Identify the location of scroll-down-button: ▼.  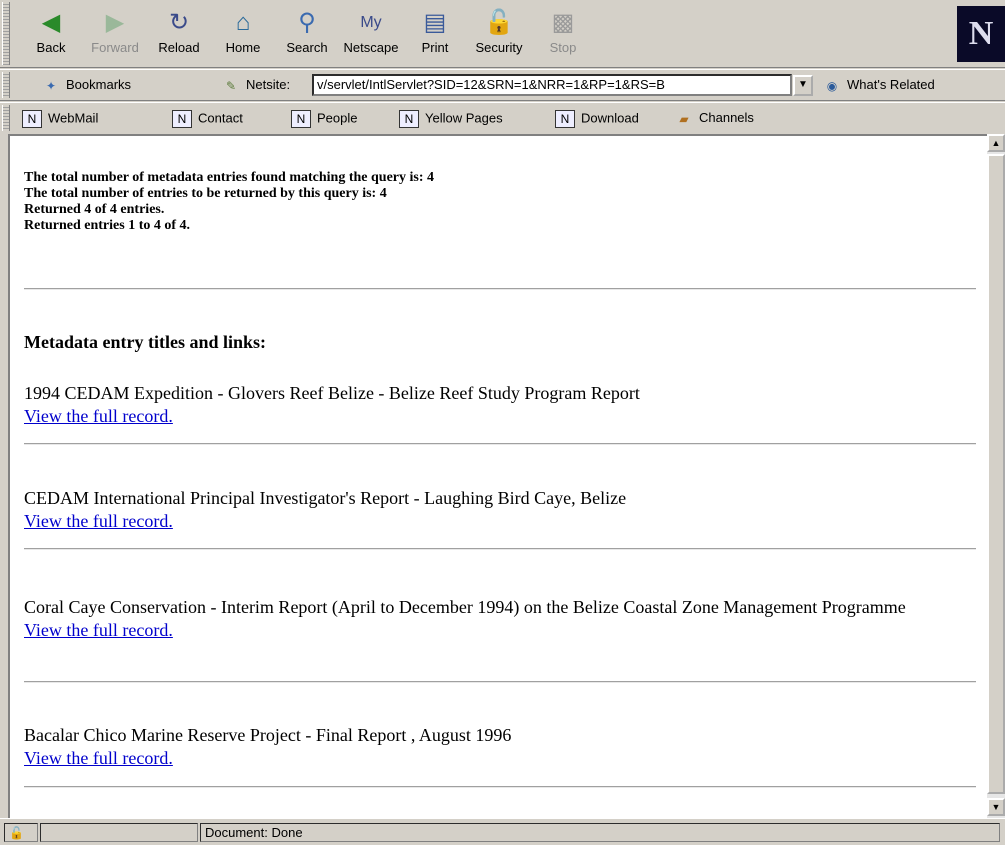
(996, 807).